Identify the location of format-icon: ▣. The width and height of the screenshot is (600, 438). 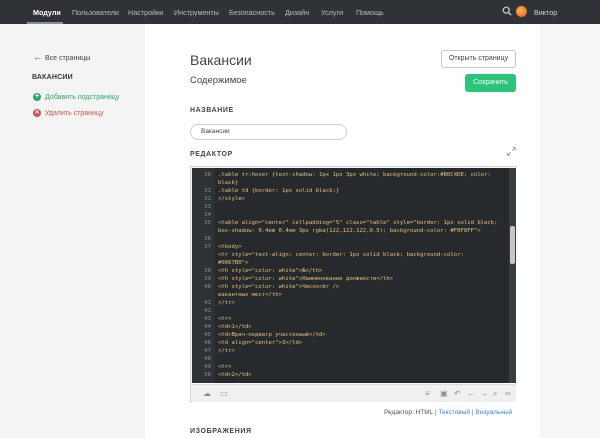
(444, 394).